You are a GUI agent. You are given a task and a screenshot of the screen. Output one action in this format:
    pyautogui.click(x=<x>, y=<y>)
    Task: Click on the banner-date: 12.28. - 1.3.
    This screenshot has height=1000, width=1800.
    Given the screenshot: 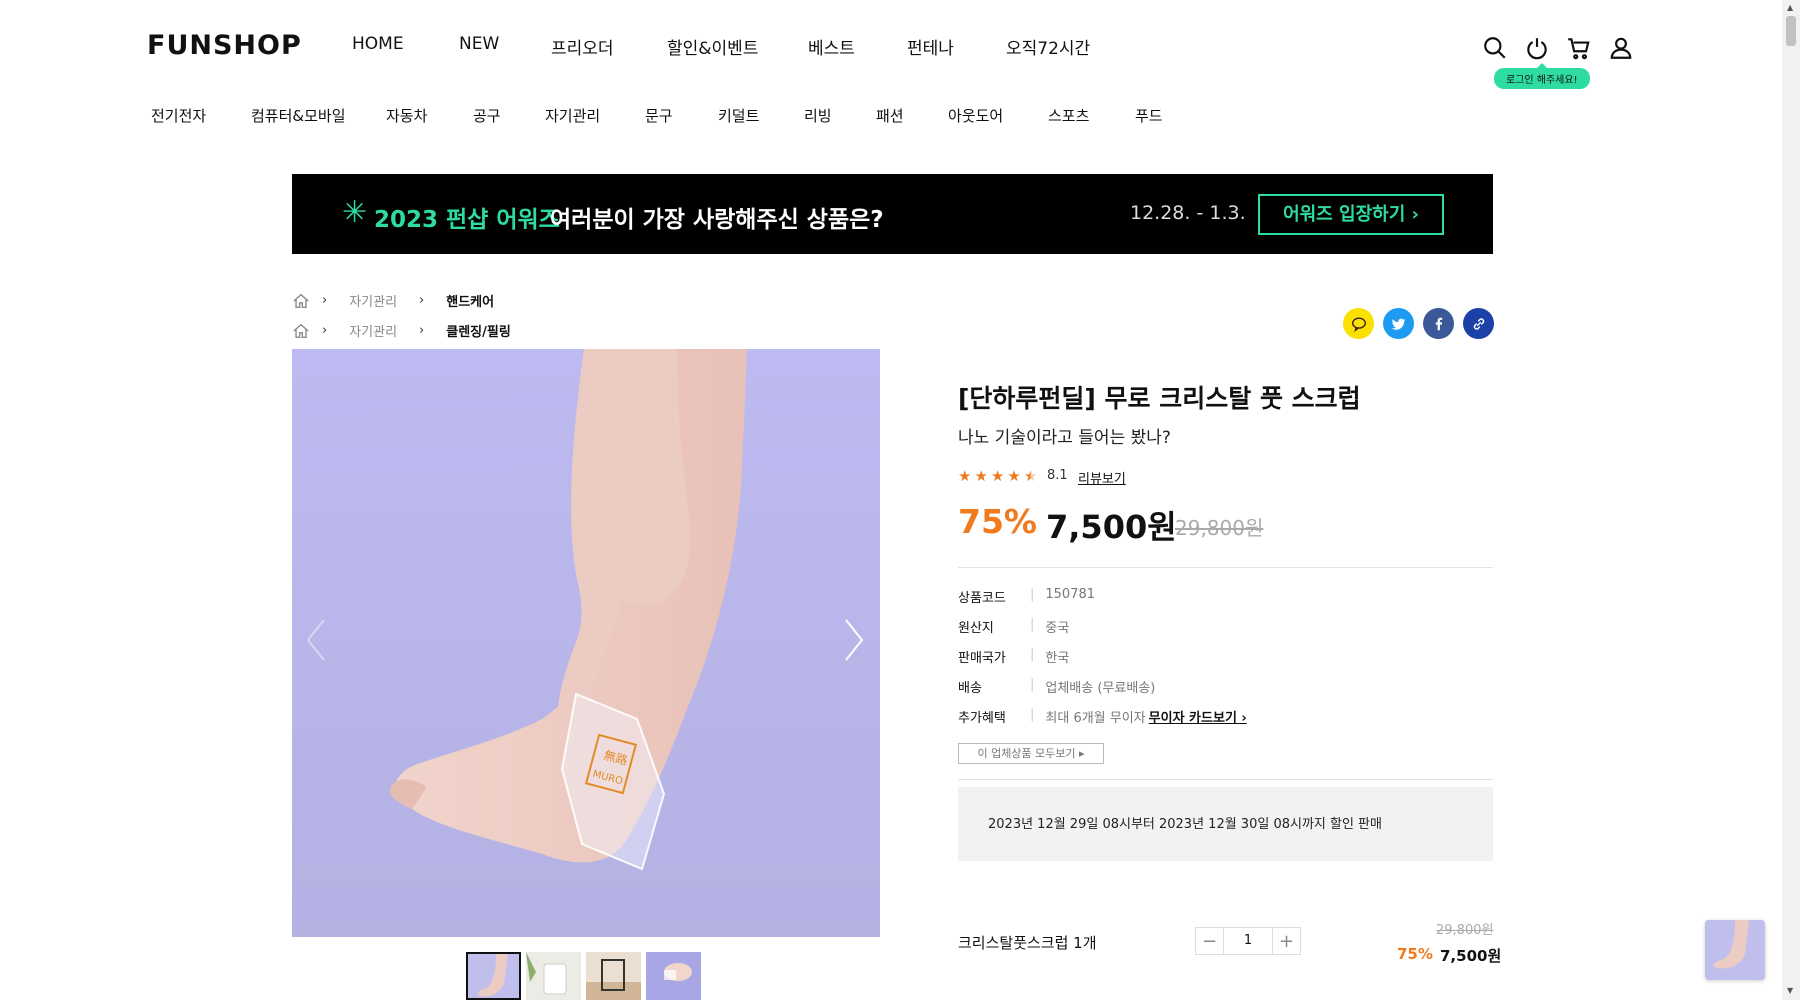 What is the action you would take?
    pyautogui.click(x=1188, y=213)
    